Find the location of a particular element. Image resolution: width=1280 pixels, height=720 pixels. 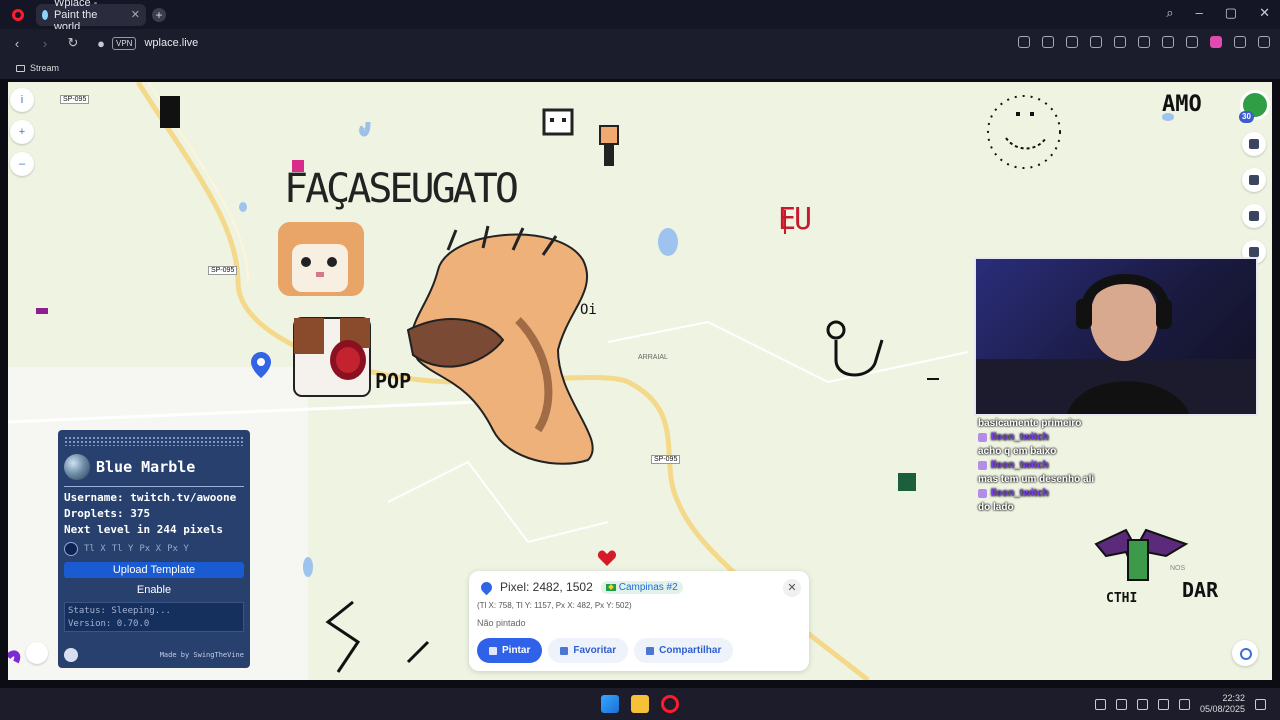

settings-icon is located at coordinates (71, 655).